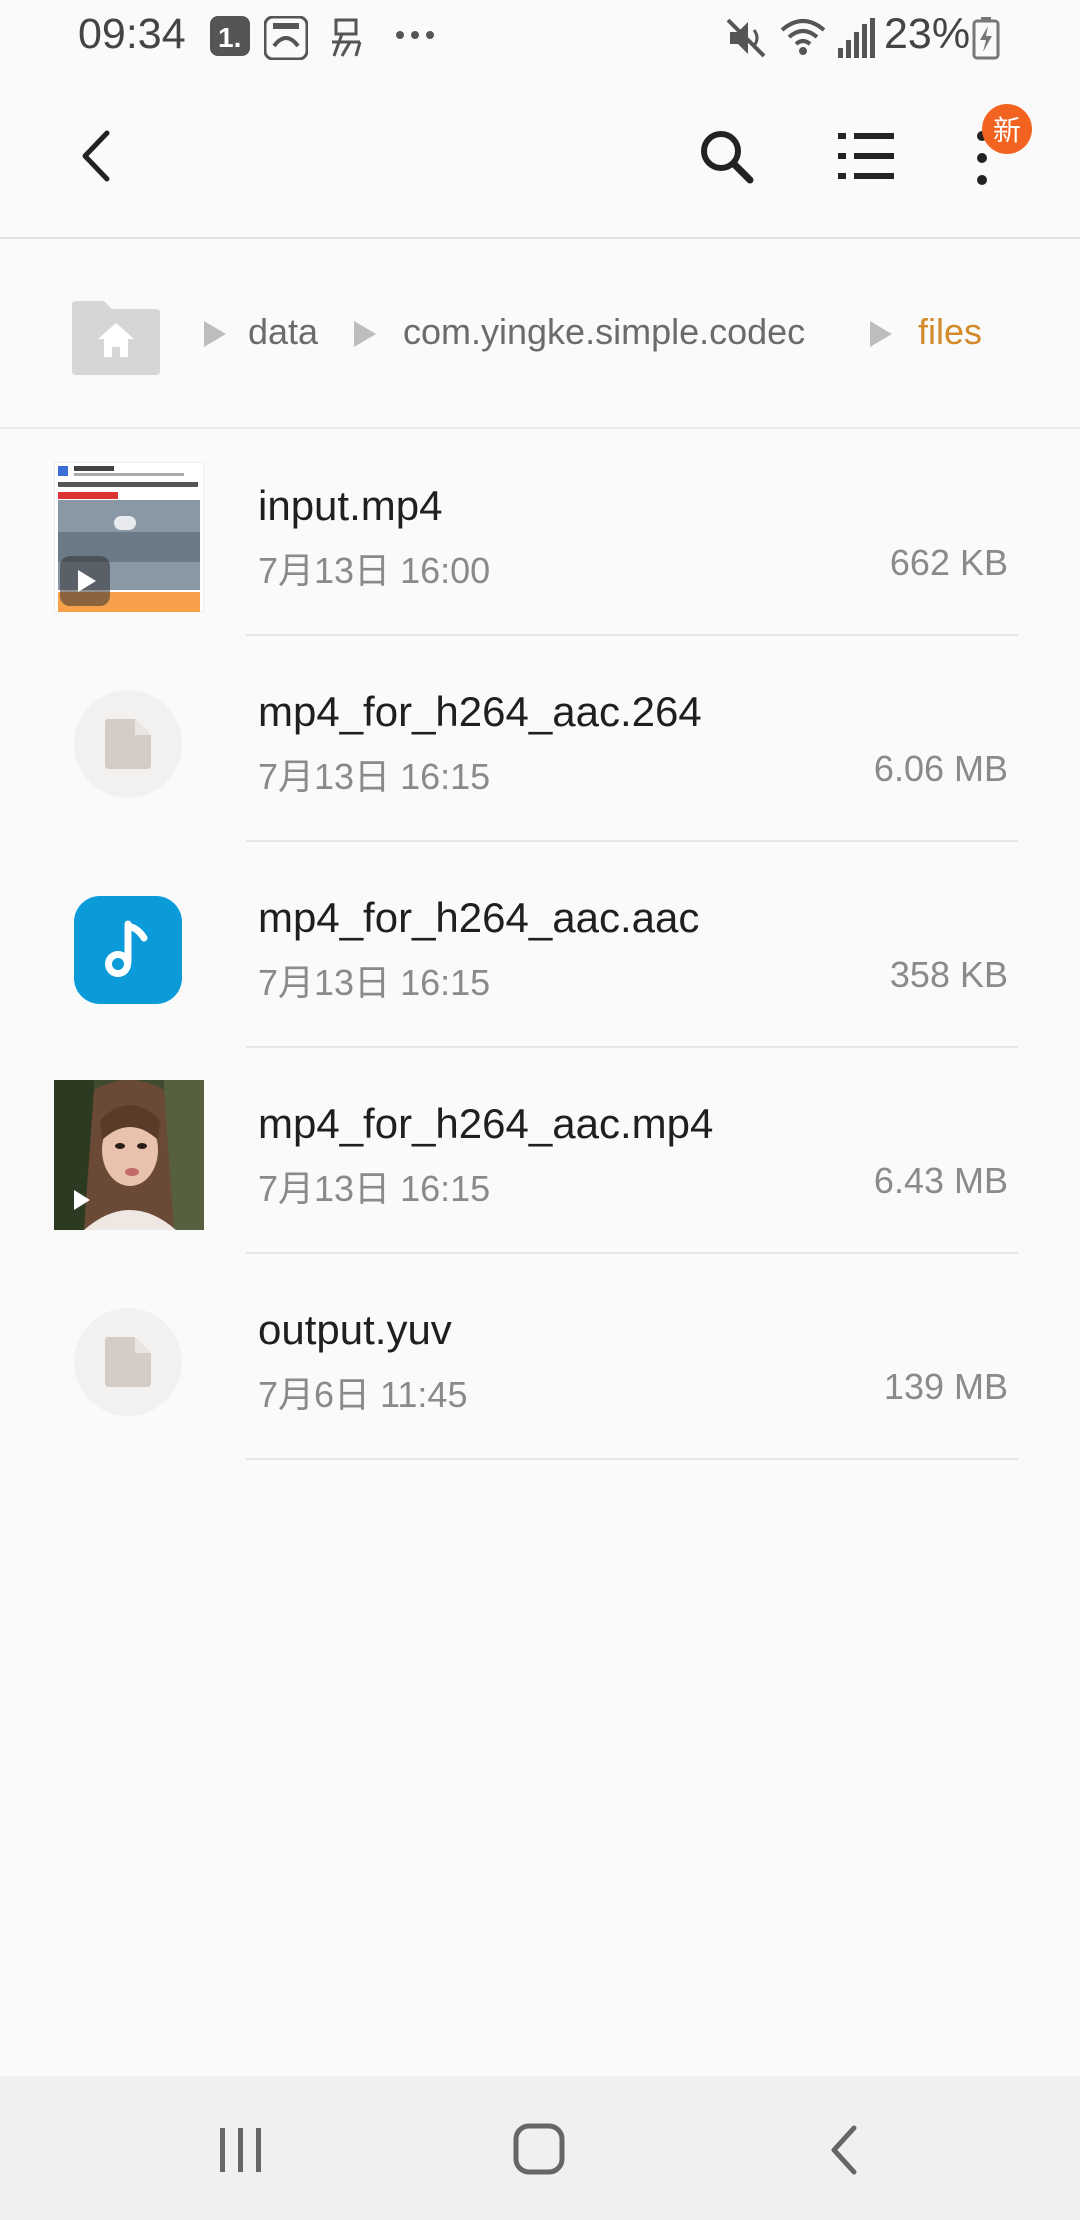 This screenshot has width=1080, height=2220. What do you see at coordinates (347, 39) in the screenshot?
I see `yi-app-icon` at bounding box center [347, 39].